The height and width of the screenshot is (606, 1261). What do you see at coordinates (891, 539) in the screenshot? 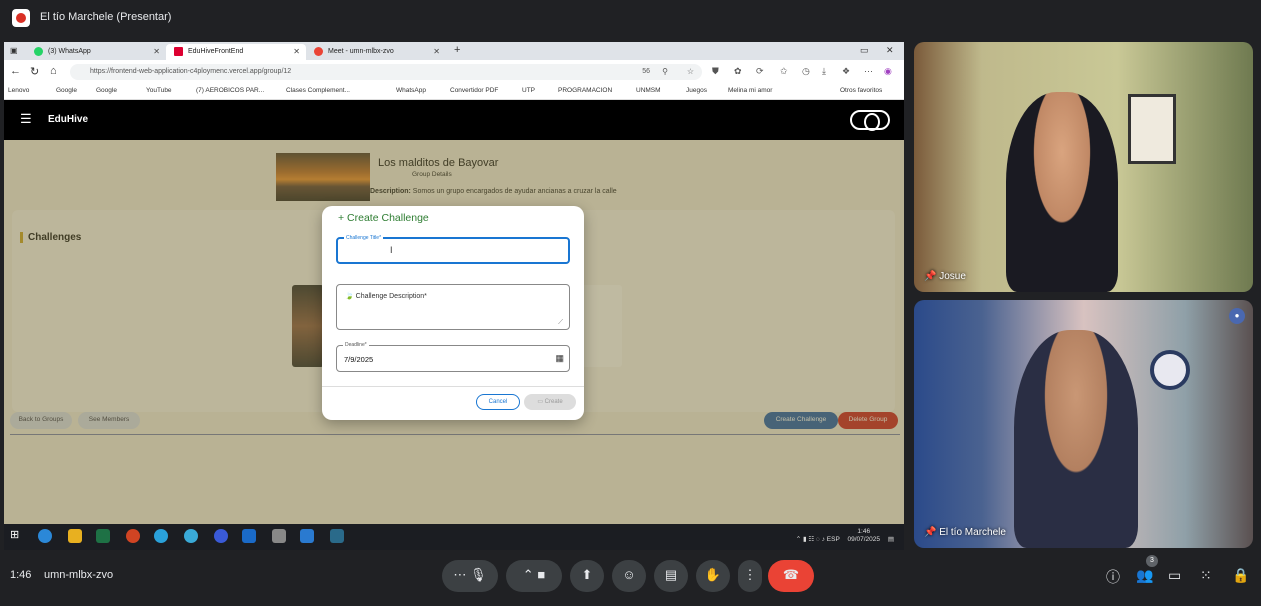
I see `notifications-icon: ▤` at bounding box center [891, 539].